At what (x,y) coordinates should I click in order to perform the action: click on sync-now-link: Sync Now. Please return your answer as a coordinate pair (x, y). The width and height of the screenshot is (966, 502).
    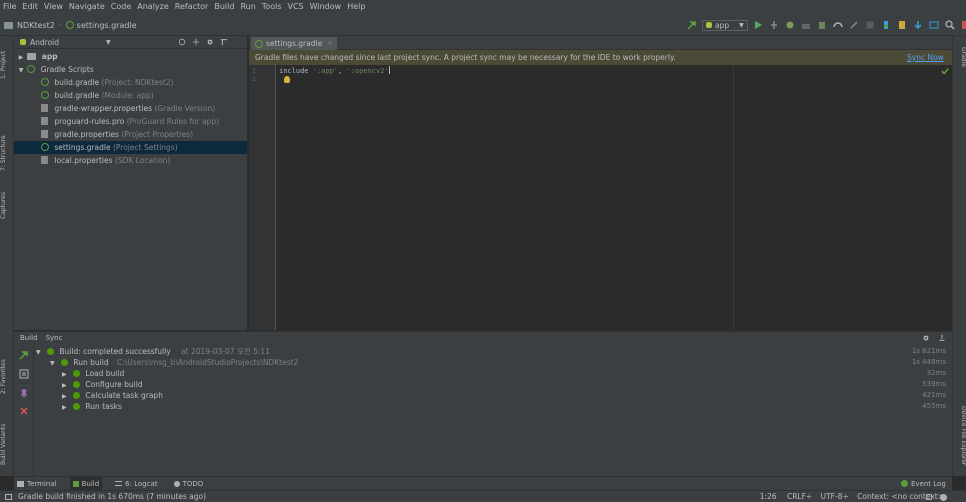
    Looking at the image, I should click on (925, 57).